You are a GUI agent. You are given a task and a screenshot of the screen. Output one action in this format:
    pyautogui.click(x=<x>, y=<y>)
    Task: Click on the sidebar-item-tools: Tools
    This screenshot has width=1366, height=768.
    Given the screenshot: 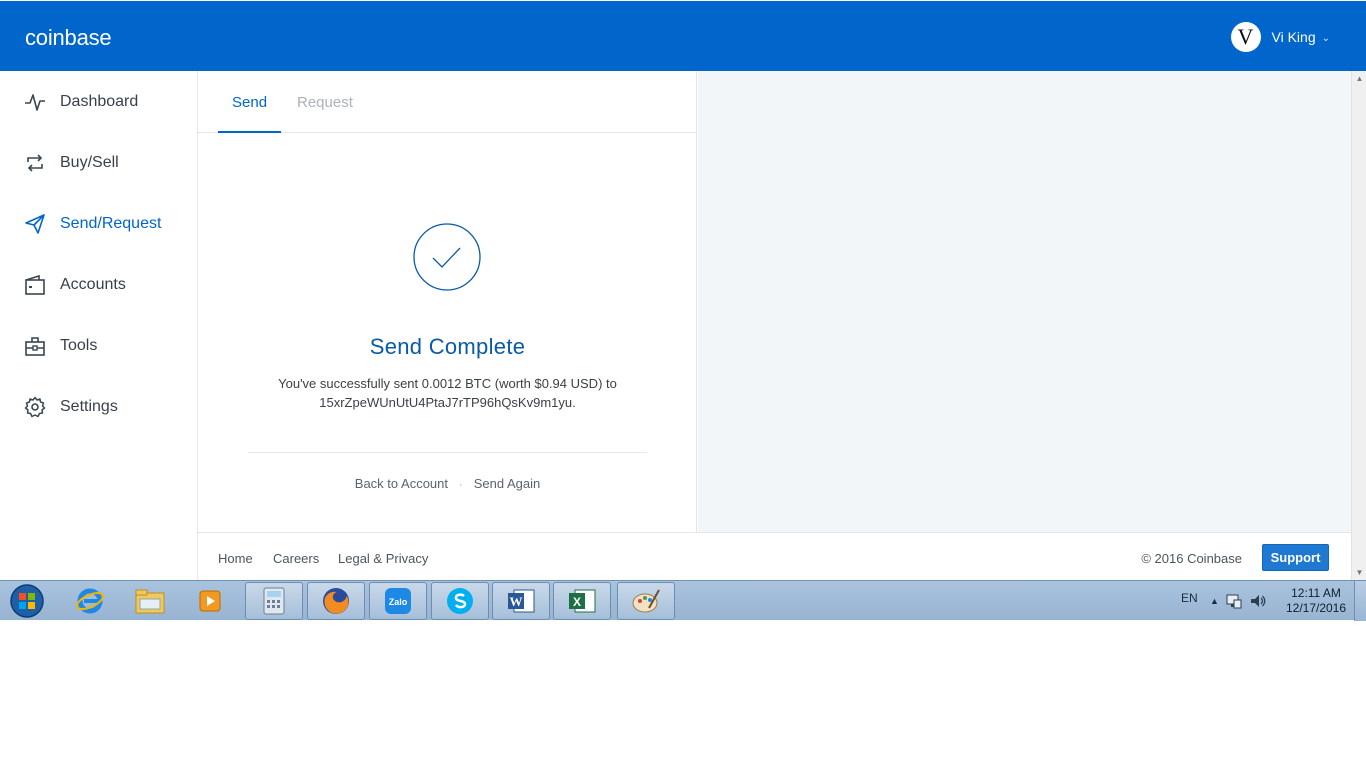 What is the action you would take?
    pyautogui.click(x=98, y=345)
    